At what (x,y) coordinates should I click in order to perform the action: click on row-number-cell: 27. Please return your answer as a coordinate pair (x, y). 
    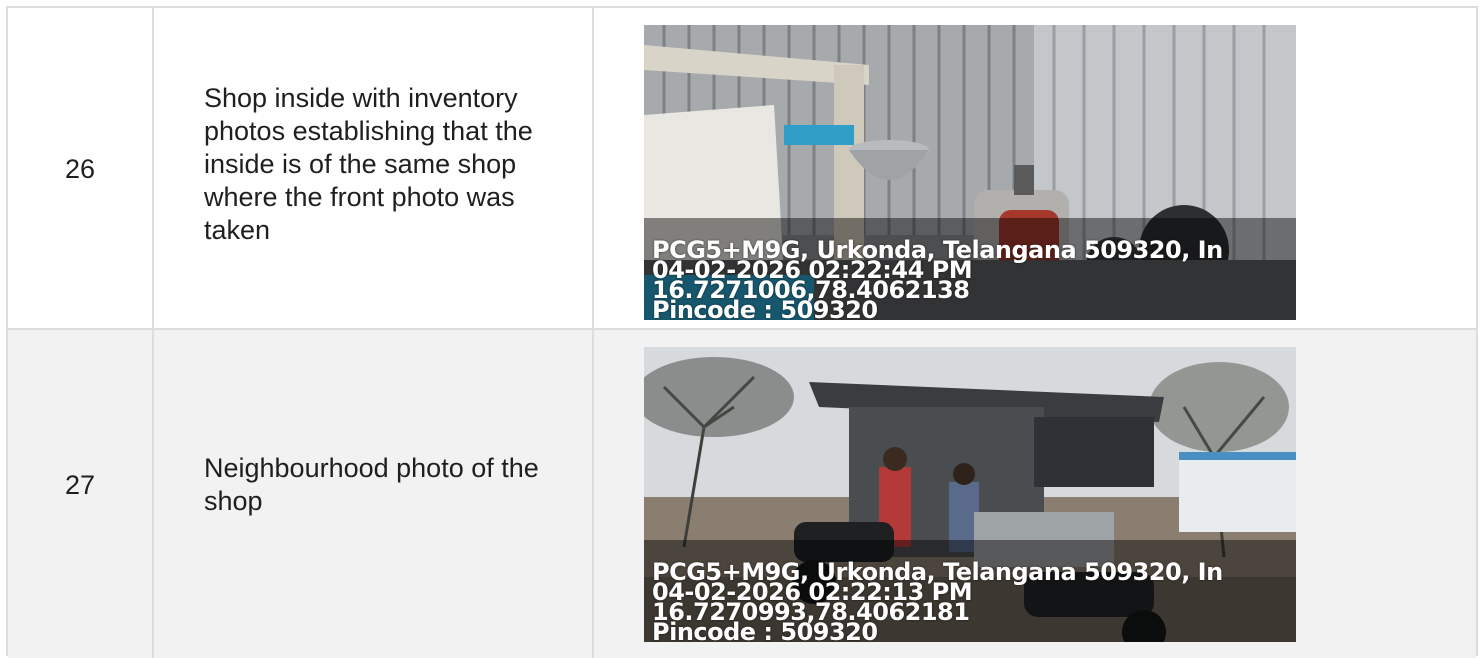
    Looking at the image, I should click on (81, 494).